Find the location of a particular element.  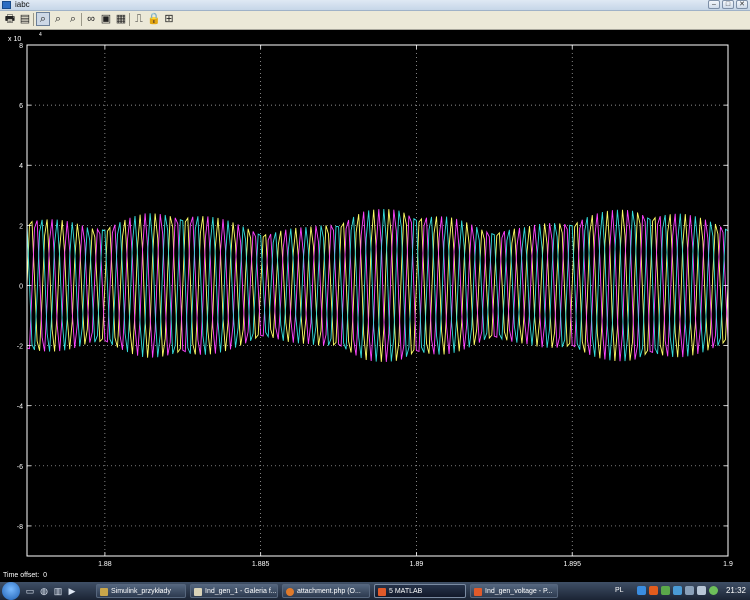

y-tick-label: -6 is located at coordinates (20, 467).